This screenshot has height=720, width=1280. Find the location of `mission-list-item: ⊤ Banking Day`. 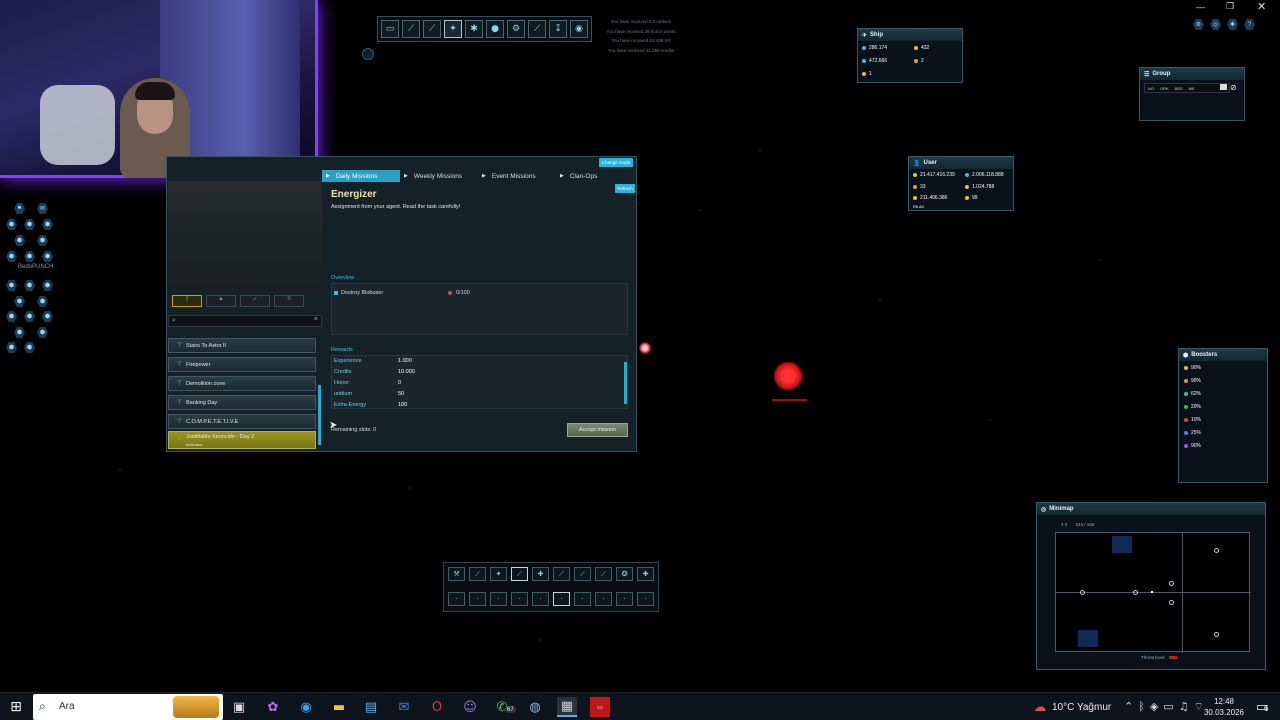

mission-list-item: ⊤ Banking Day is located at coordinates (242, 402).